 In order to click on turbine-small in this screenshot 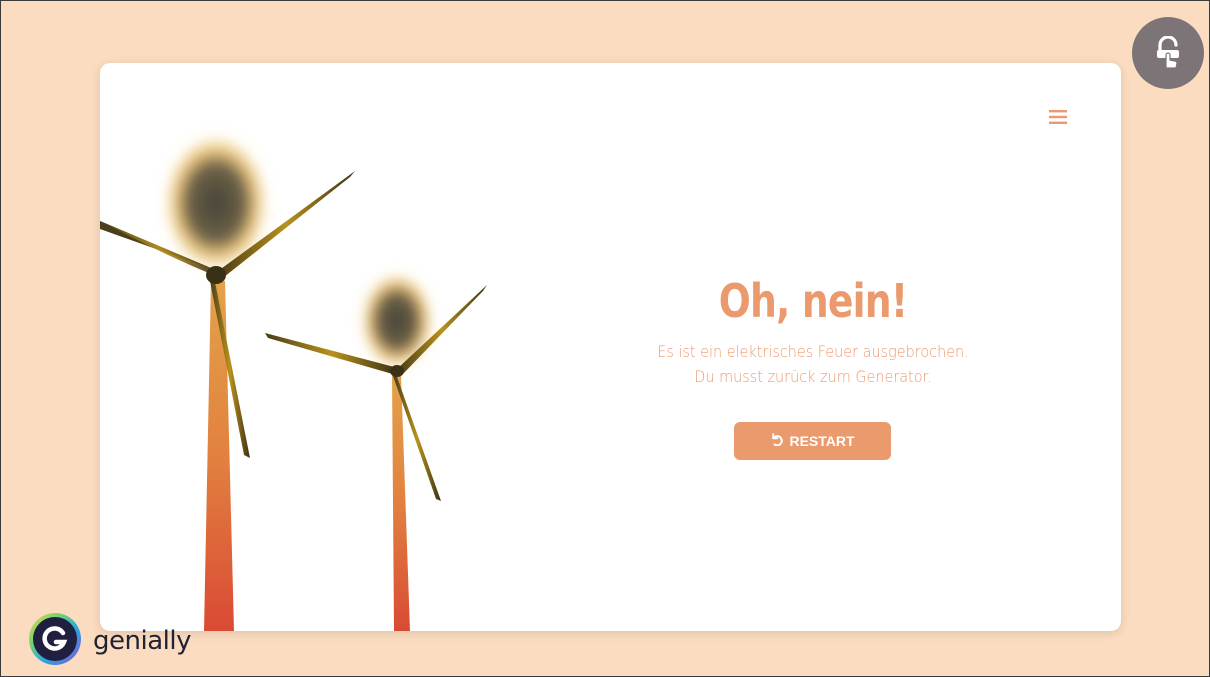, I will do `click(376, 452)`.